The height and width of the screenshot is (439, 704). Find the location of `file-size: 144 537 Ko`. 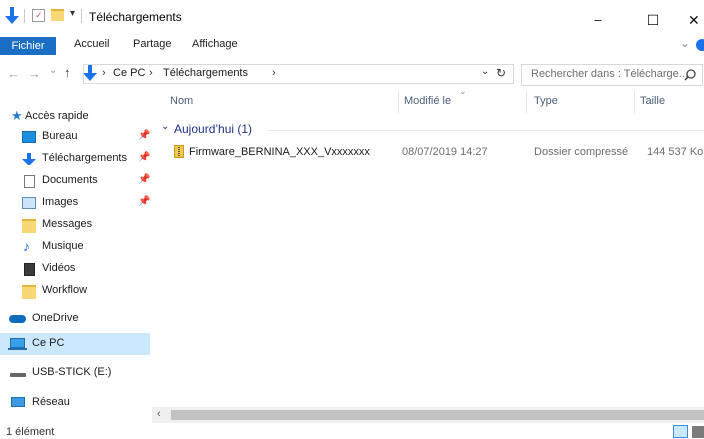

file-size: 144 537 Ko is located at coordinates (675, 152).